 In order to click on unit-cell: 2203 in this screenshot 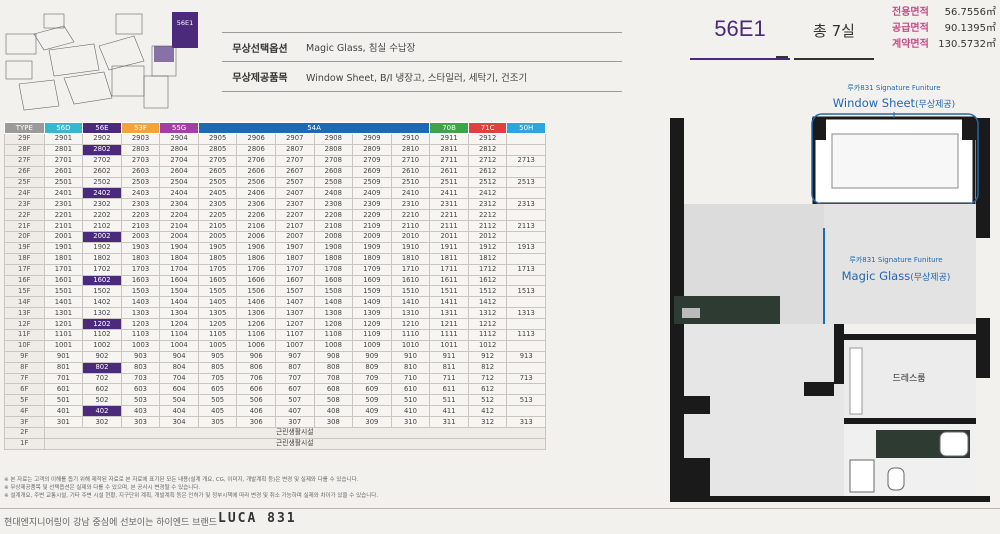, I will do `click(140, 215)`.